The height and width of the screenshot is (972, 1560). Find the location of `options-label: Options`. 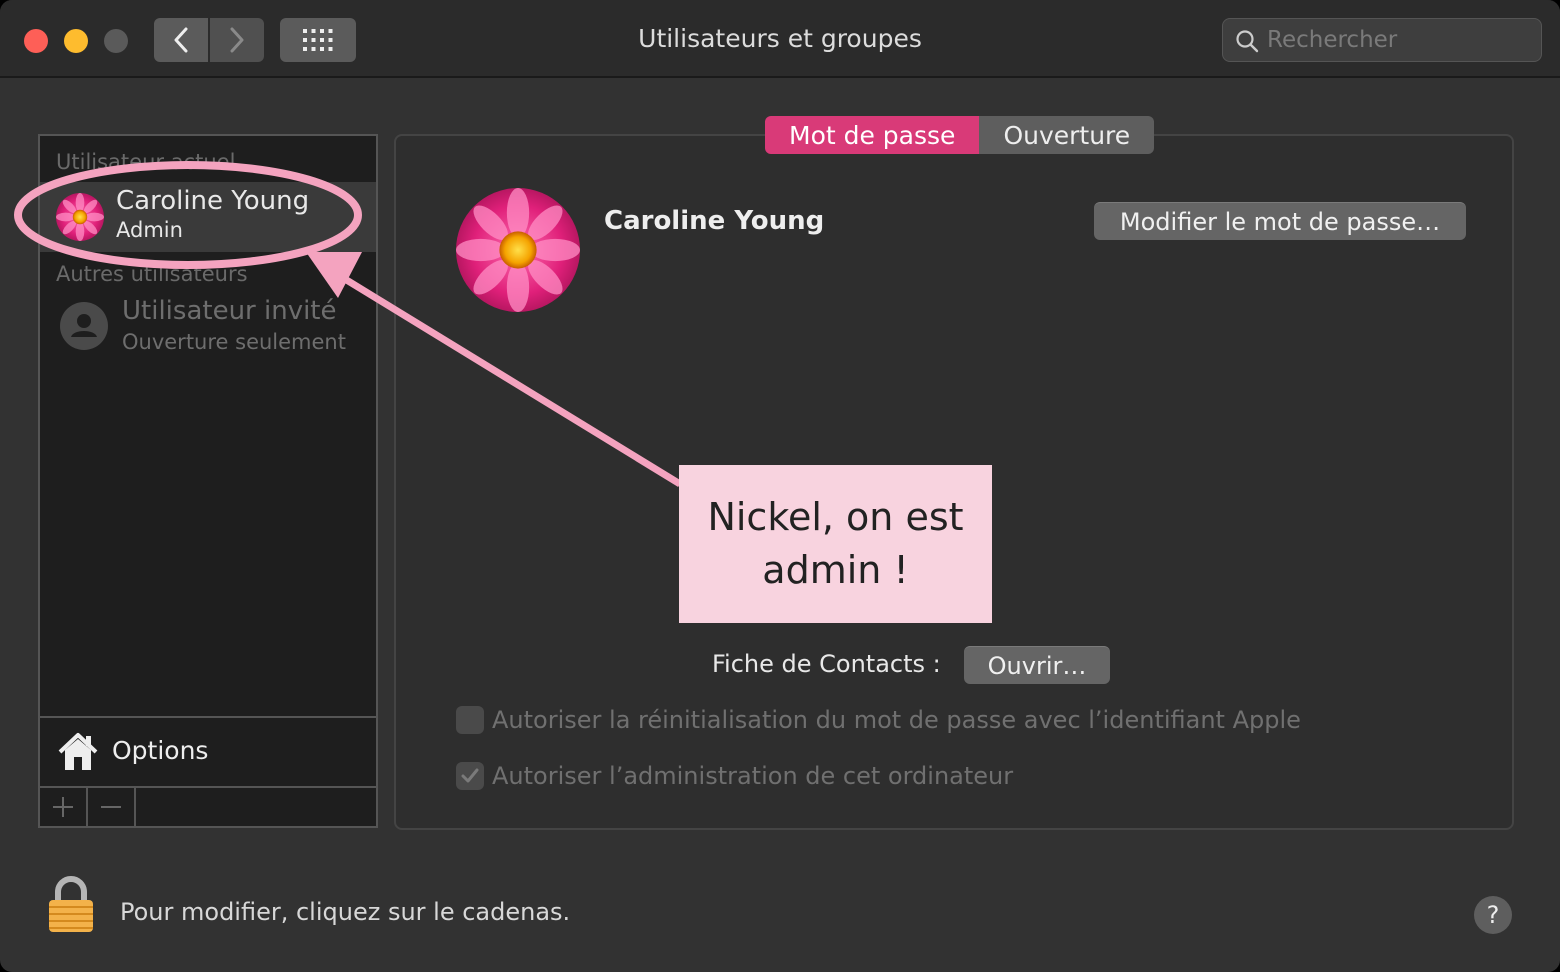

options-label: Options is located at coordinates (160, 750).